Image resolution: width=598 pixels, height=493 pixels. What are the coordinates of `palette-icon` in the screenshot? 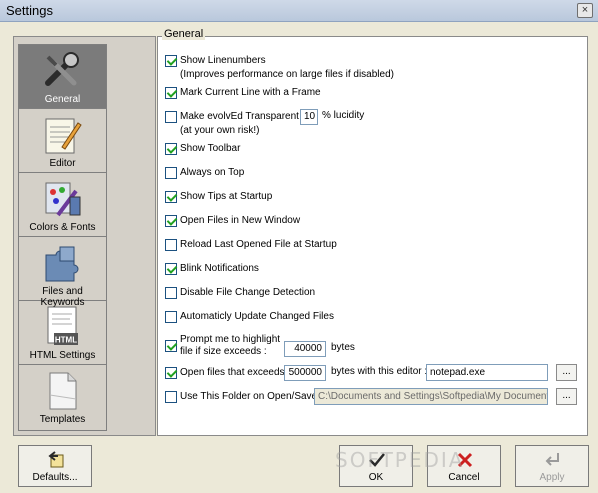 It's located at (63, 199).